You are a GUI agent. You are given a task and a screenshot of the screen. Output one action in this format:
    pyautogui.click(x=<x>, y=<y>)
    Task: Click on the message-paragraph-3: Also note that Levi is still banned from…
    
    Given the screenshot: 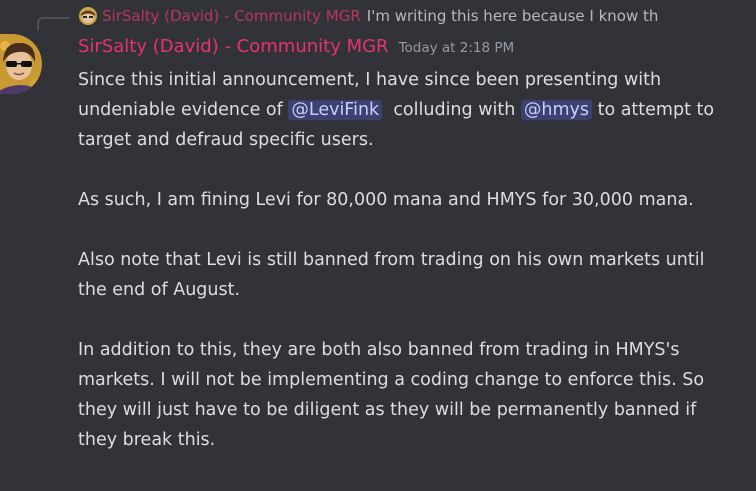 What is the action you would take?
    pyautogui.click(x=391, y=275)
    